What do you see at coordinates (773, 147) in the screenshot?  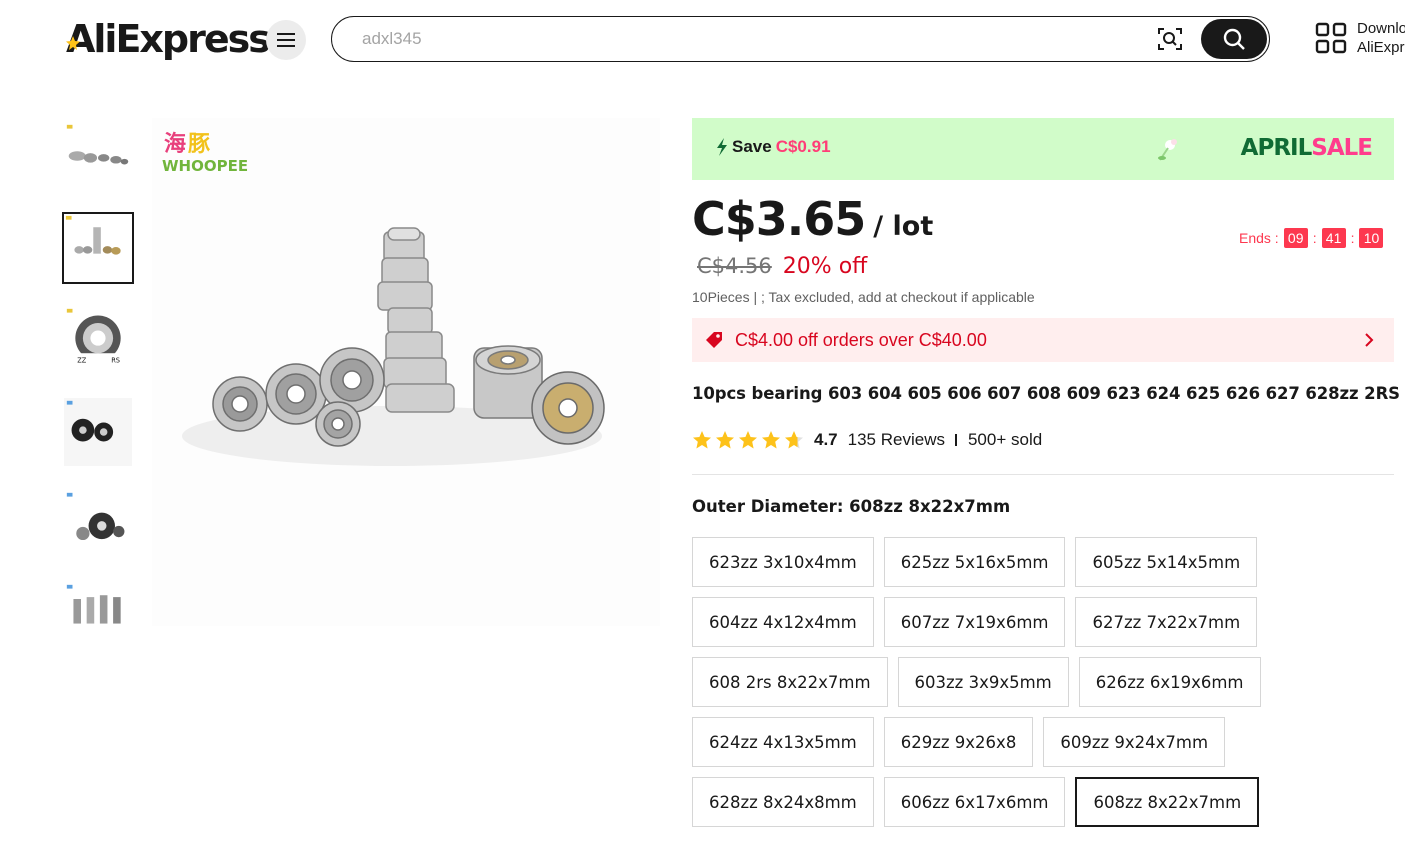 I see `save-text: Save C$0.91` at bounding box center [773, 147].